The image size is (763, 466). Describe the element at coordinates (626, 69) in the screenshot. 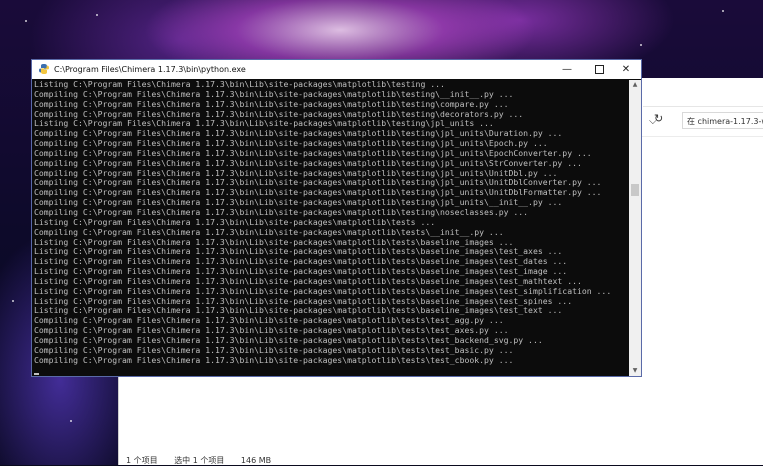

I see `close-button: ✕` at that location.